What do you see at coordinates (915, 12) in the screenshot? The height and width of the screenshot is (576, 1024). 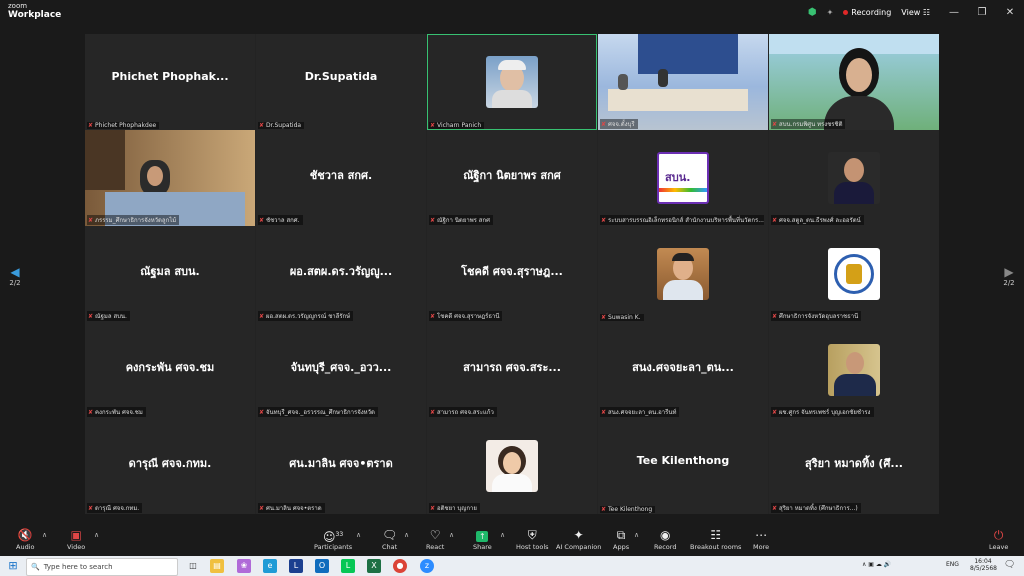 I see `view-button: View ☷` at bounding box center [915, 12].